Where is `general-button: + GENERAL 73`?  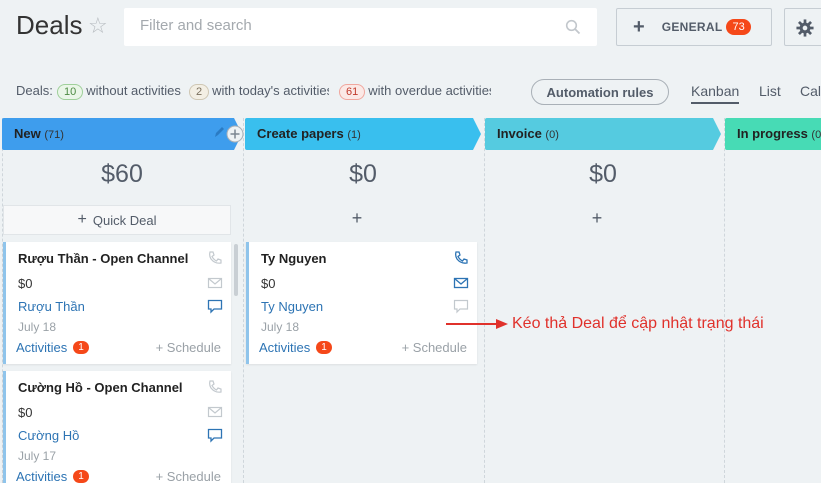 general-button: + GENERAL 73 is located at coordinates (694, 27).